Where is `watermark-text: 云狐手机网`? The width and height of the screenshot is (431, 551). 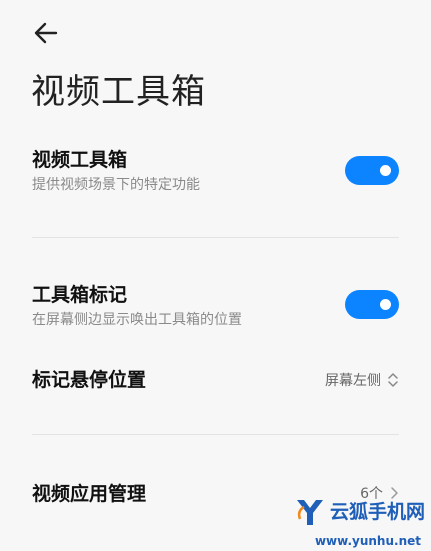
watermark-text: 云狐手机网 is located at coordinates (377, 512).